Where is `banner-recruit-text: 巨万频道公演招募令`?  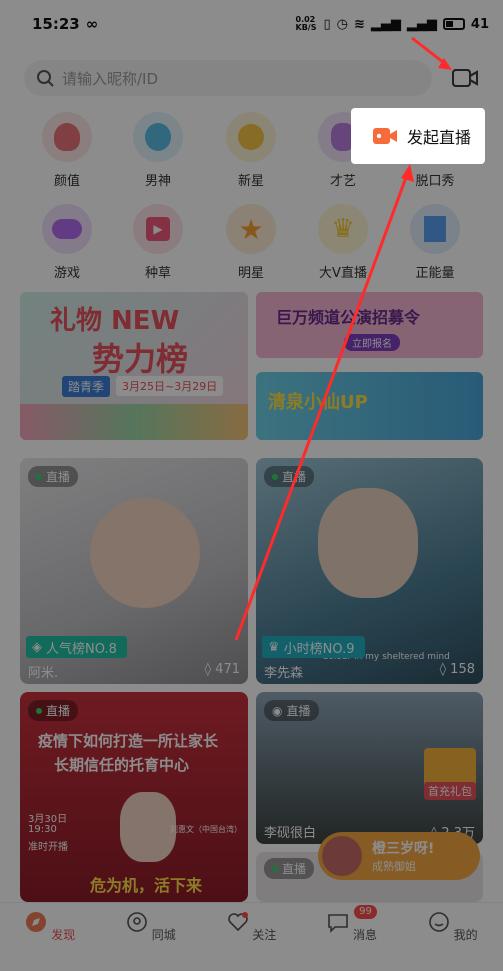
banner-recruit-text: 巨万频道公演招募令 is located at coordinates (348, 317).